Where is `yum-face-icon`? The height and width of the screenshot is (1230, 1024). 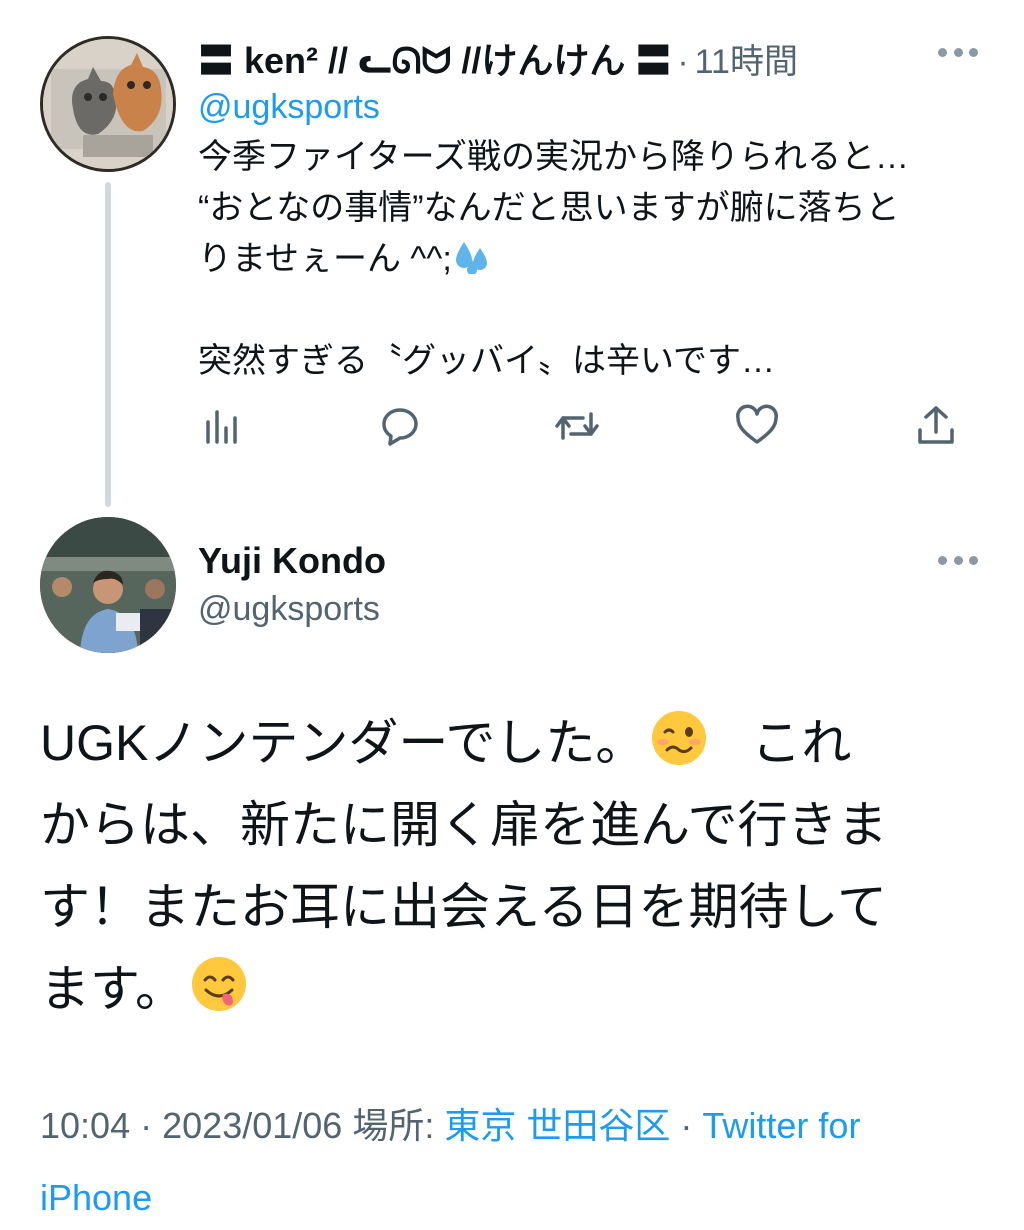 yum-face-icon is located at coordinates (219, 984).